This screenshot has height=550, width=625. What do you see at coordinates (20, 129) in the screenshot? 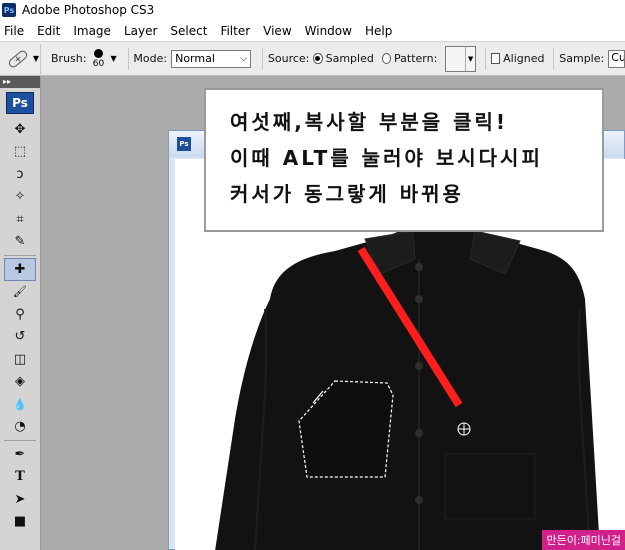
I see `move-icon: ✥` at bounding box center [20, 129].